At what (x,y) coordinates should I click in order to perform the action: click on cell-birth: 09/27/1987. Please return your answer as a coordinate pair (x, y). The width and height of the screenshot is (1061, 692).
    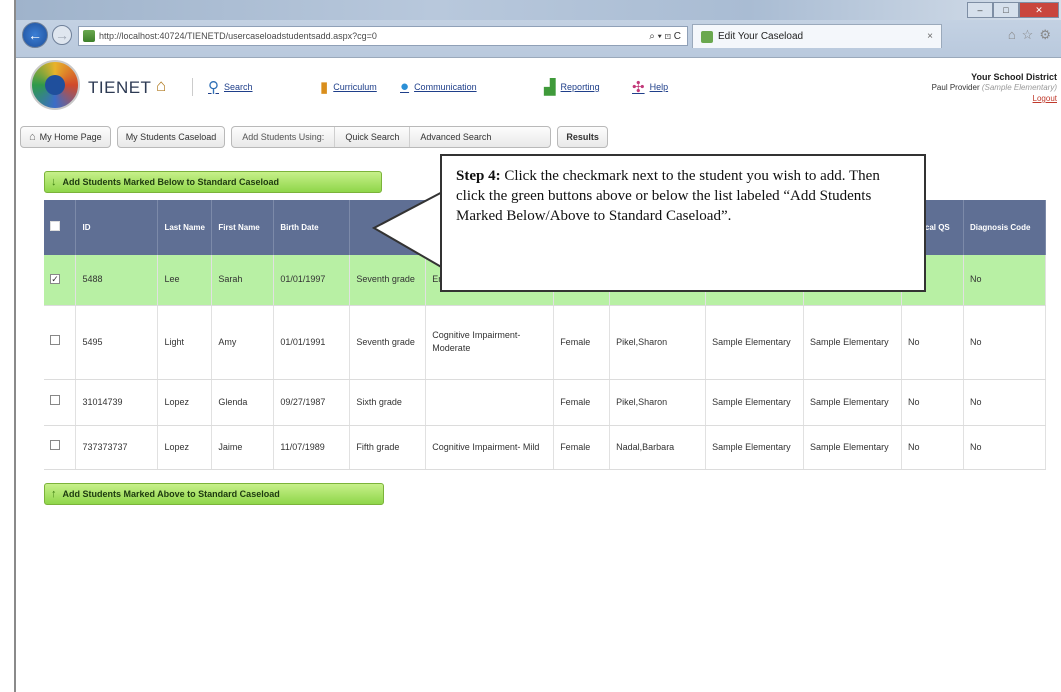
    Looking at the image, I should click on (312, 402).